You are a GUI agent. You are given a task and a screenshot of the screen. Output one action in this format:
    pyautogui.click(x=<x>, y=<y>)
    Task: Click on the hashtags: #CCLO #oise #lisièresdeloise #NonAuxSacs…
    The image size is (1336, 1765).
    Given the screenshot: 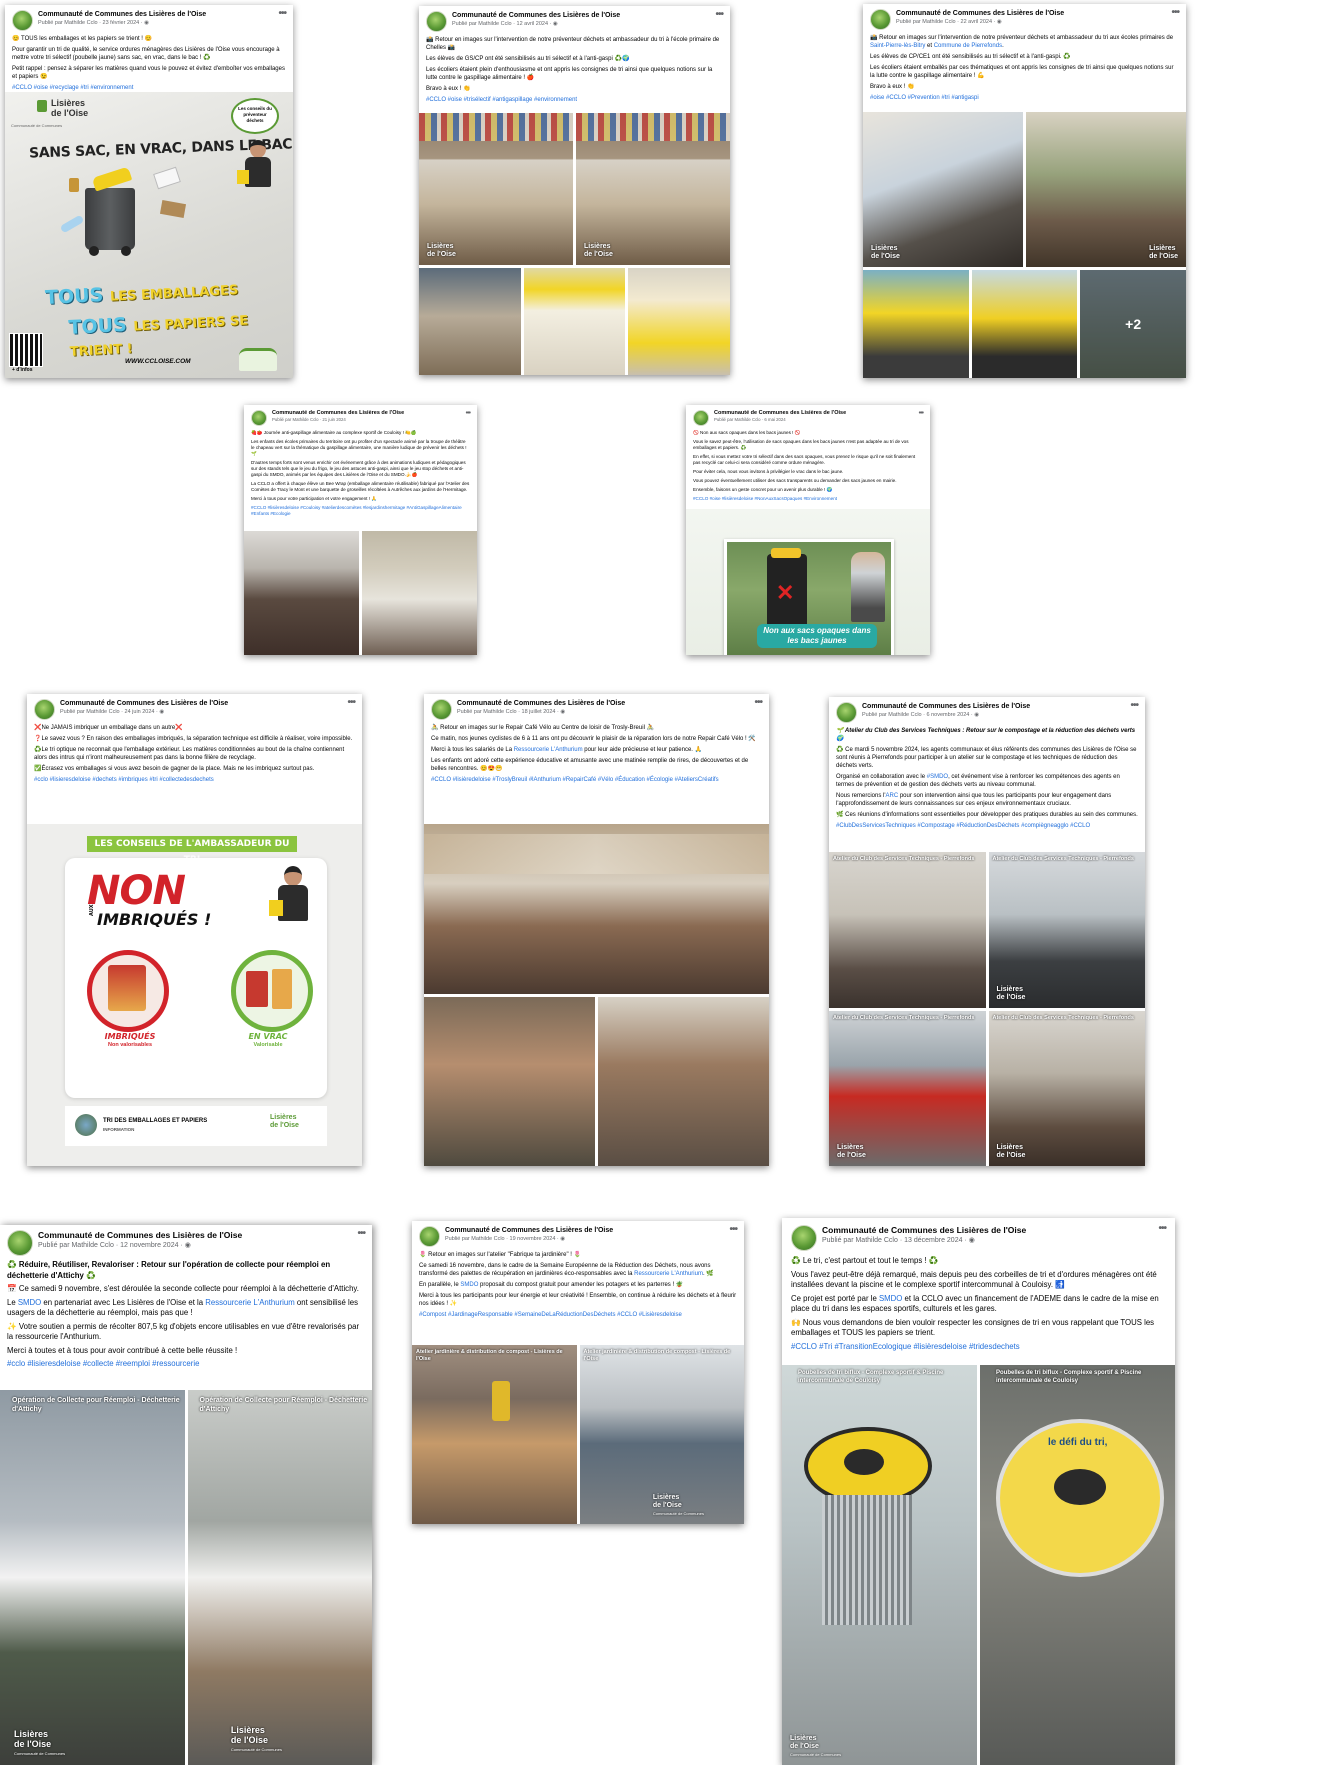 What is the action you would take?
    pyautogui.click(x=808, y=499)
    